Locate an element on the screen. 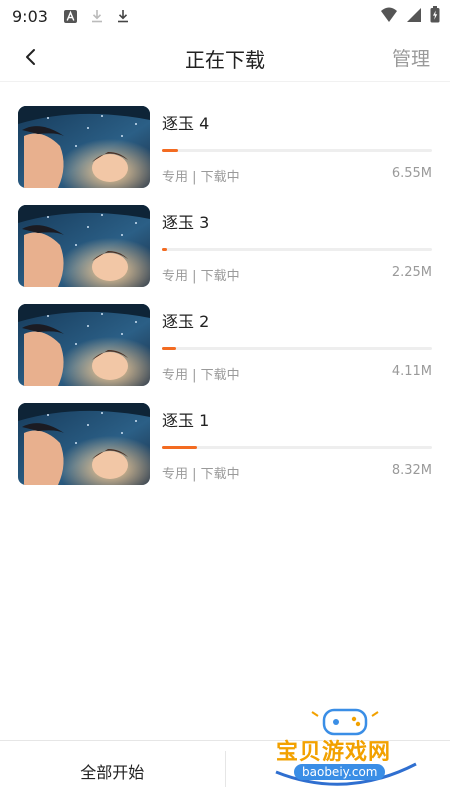 This screenshot has height=800, width=450. download-size: 2.25M is located at coordinates (411, 272).